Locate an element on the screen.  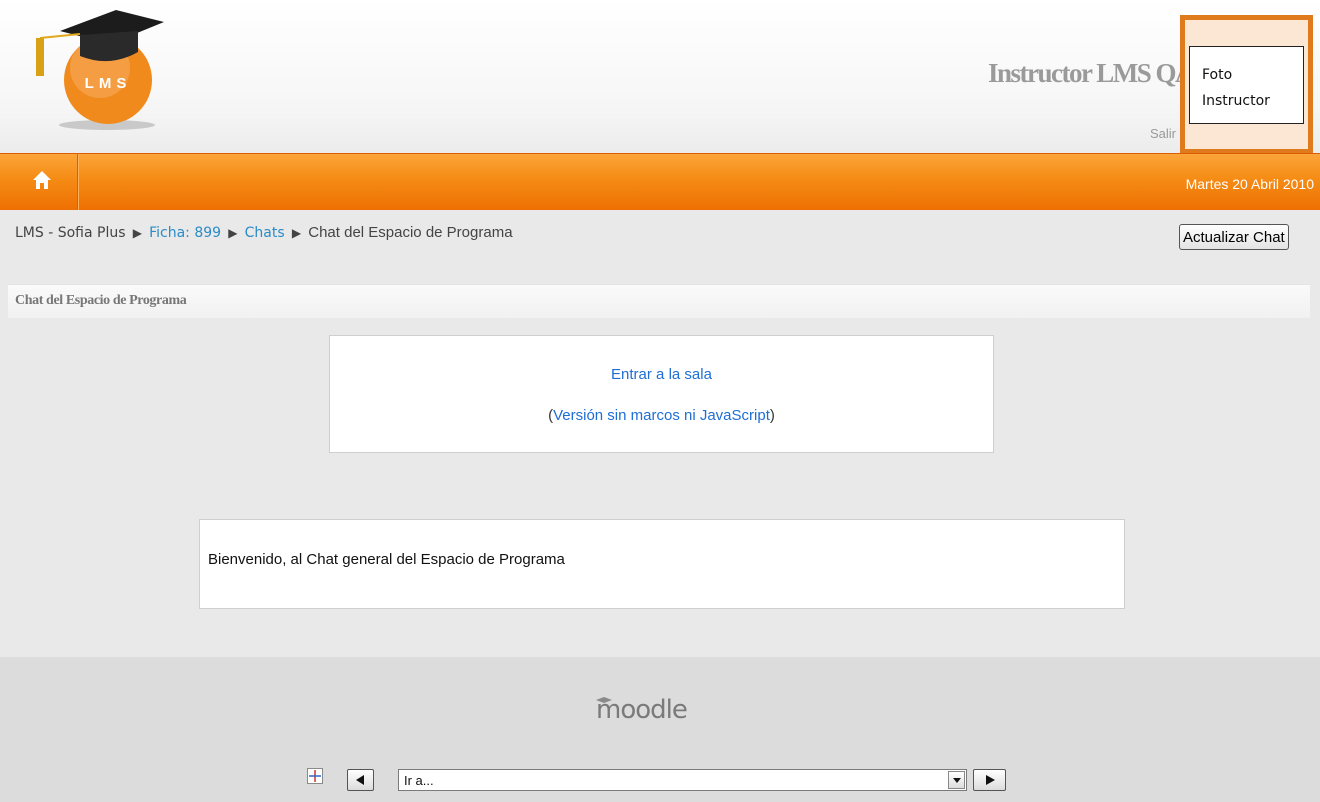
next-page-button is located at coordinates (989, 780).